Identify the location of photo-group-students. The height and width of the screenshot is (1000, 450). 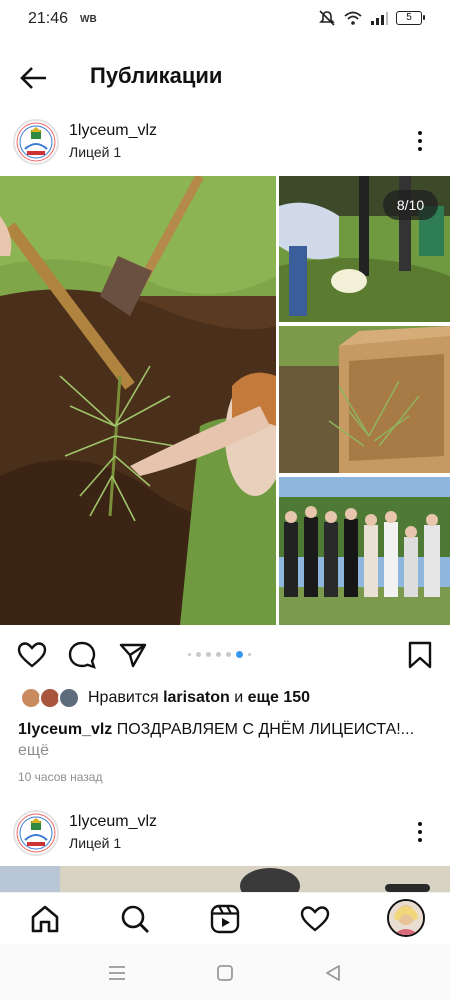
(364, 551).